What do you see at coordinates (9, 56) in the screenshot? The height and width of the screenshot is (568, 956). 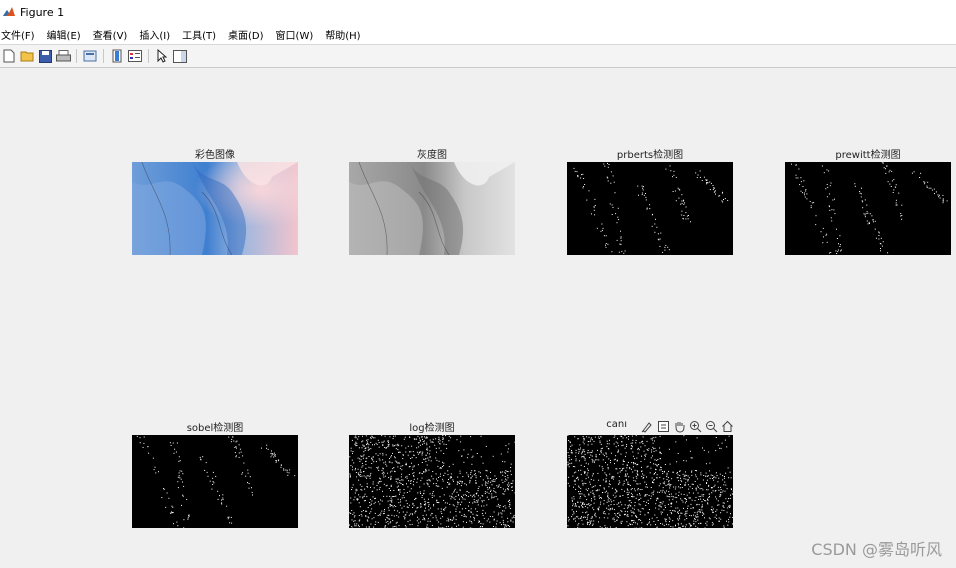 I see `new-figure-icon` at bounding box center [9, 56].